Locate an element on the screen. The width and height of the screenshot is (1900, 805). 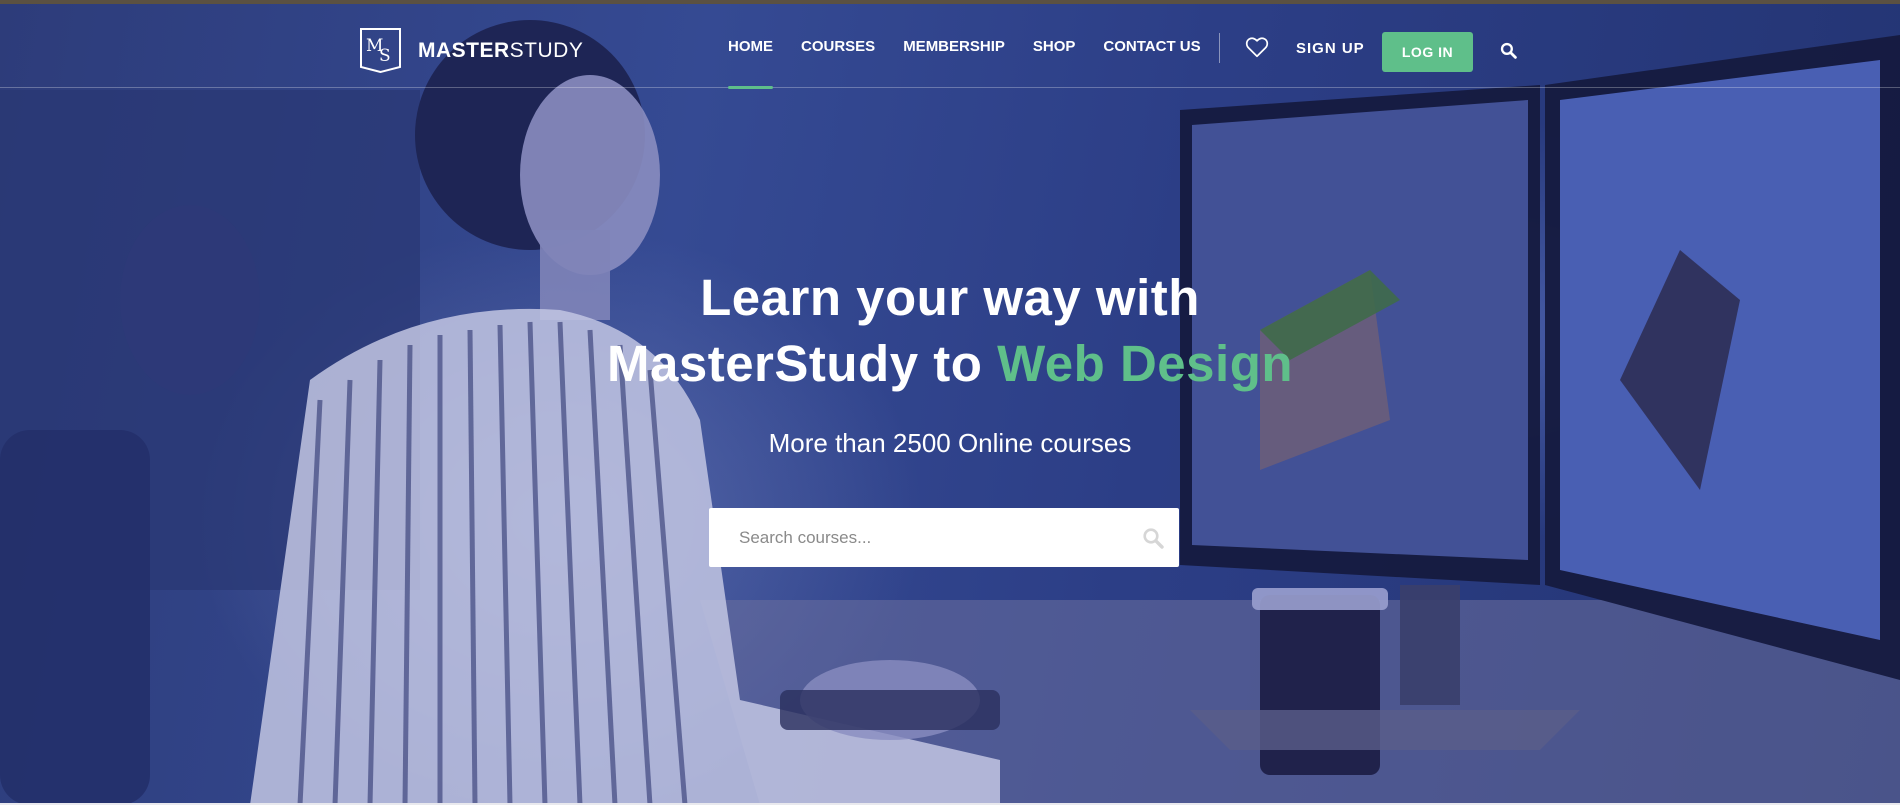
hero-subheadline: More than 2500 Online courses is located at coordinates (950, 443).